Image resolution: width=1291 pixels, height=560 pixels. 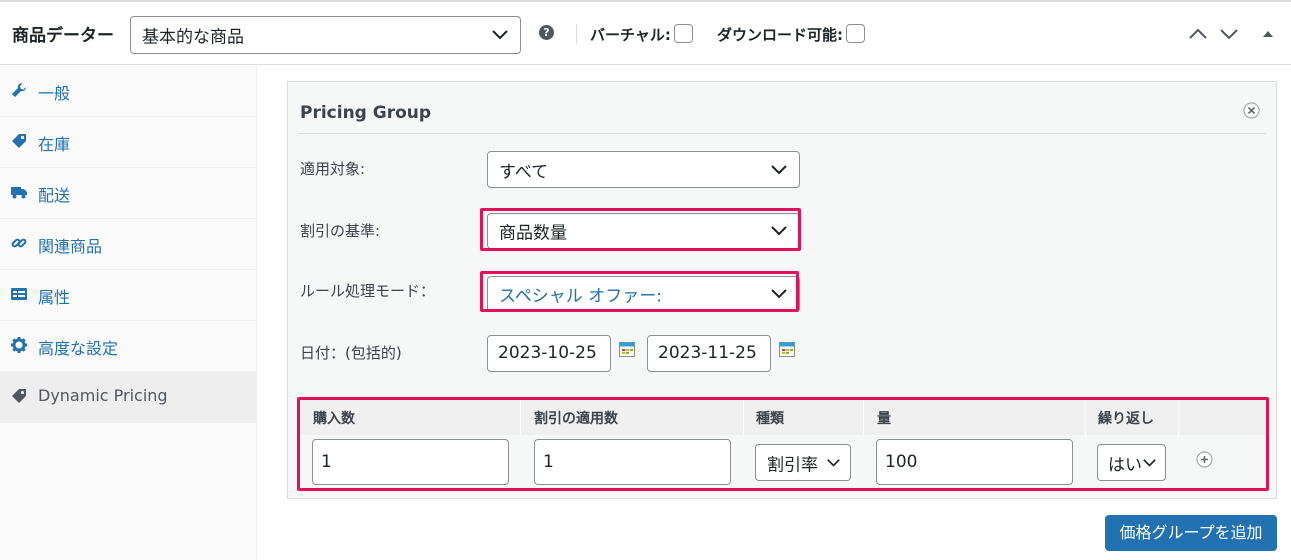 I want to click on sidebar-item-label: 配送, so click(x=54, y=195).